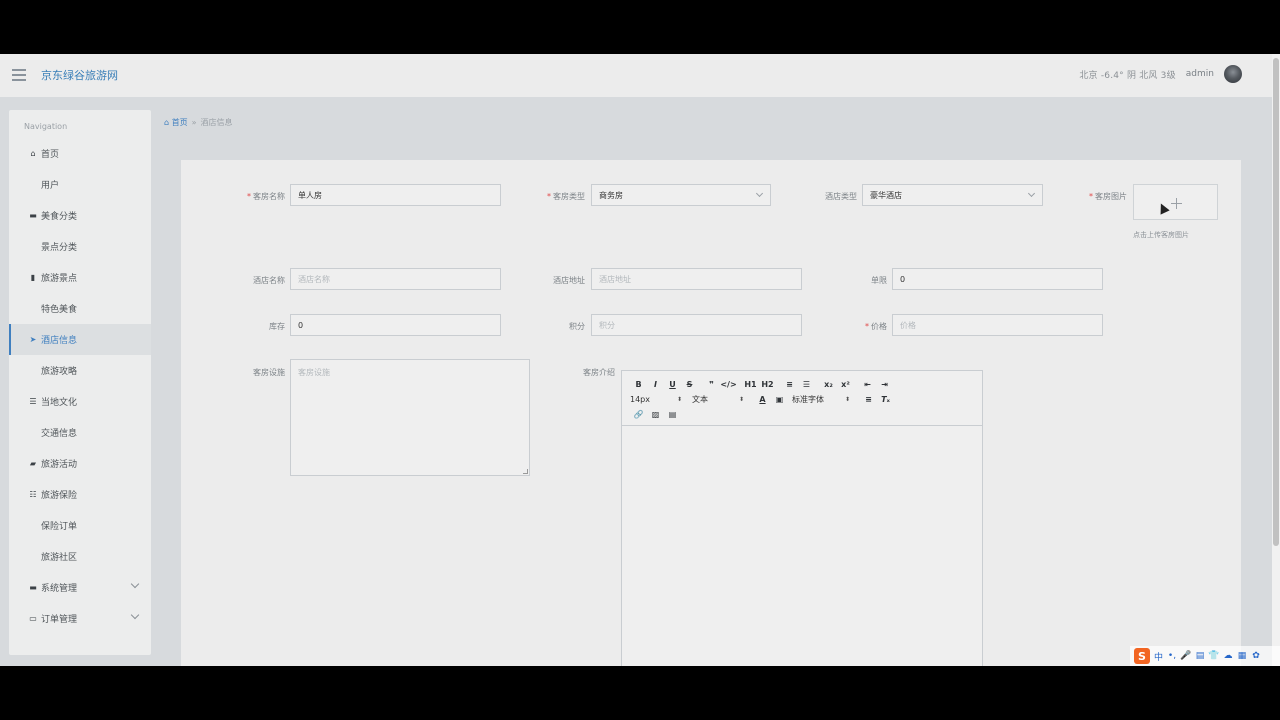  What do you see at coordinates (176, 122) in the screenshot?
I see `breadcrumb-home: ⌂ 首页` at bounding box center [176, 122].